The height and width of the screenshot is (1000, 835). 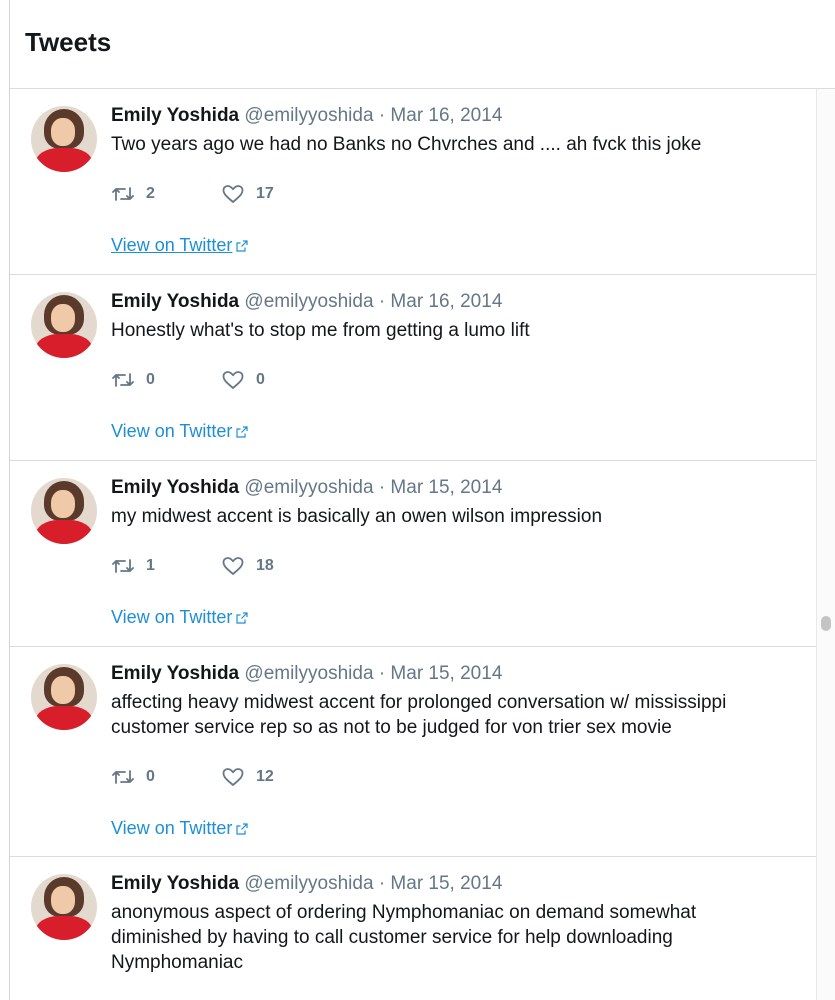 What do you see at coordinates (247, 777) in the screenshot?
I see `like-button: 12` at bounding box center [247, 777].